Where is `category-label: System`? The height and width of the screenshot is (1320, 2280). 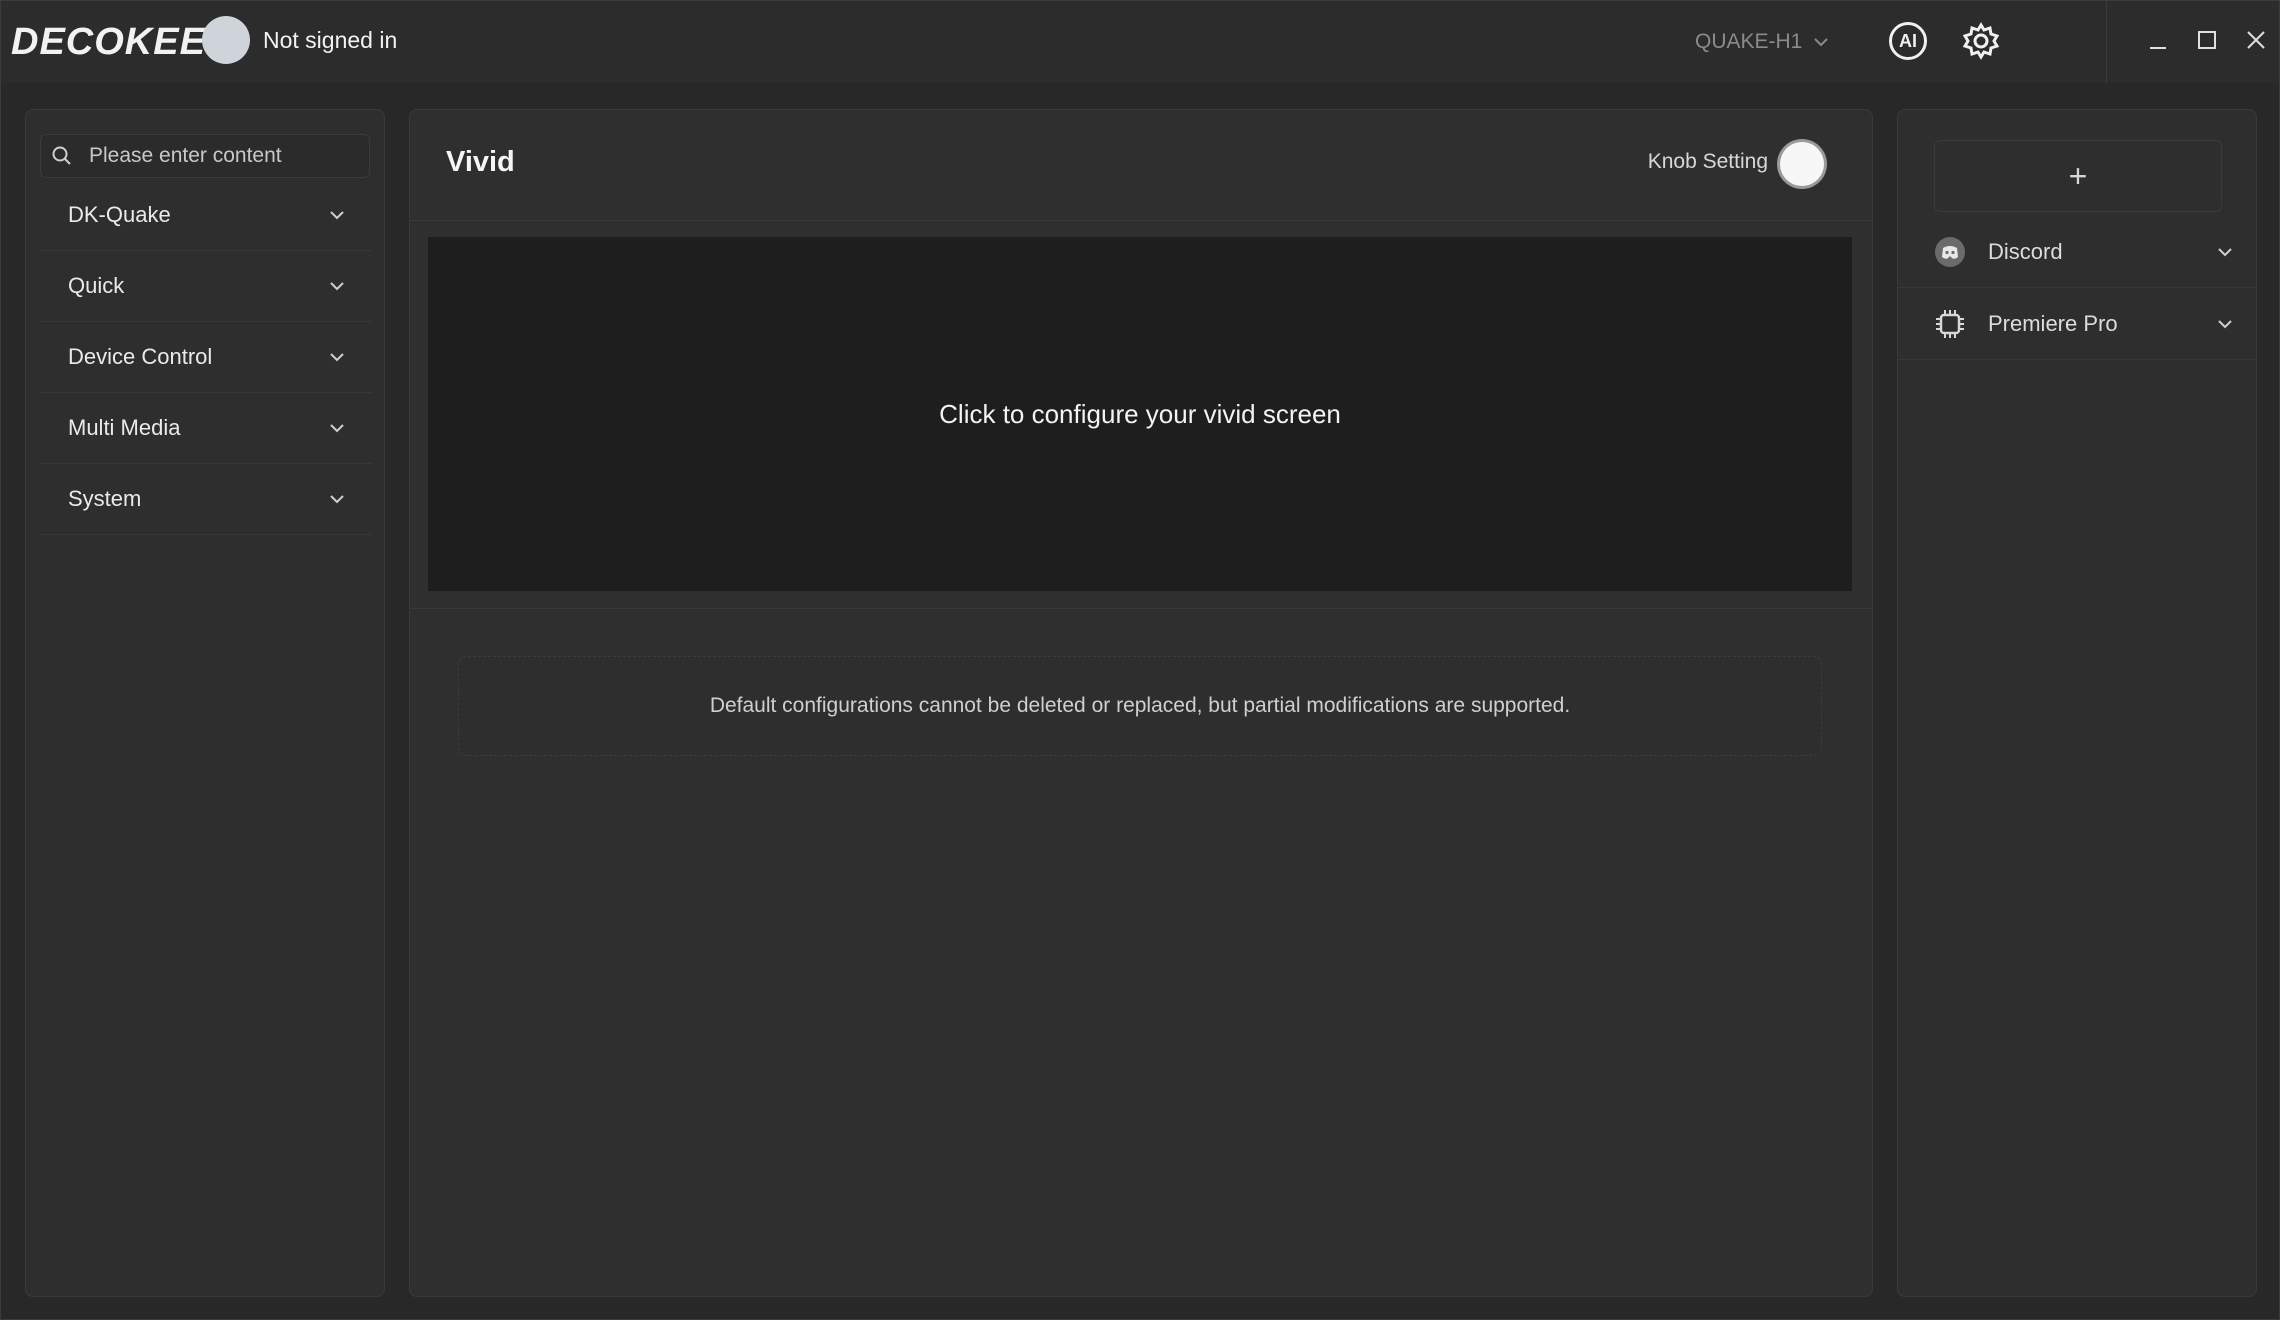 category-label: System is located at coordinates (105, 498).